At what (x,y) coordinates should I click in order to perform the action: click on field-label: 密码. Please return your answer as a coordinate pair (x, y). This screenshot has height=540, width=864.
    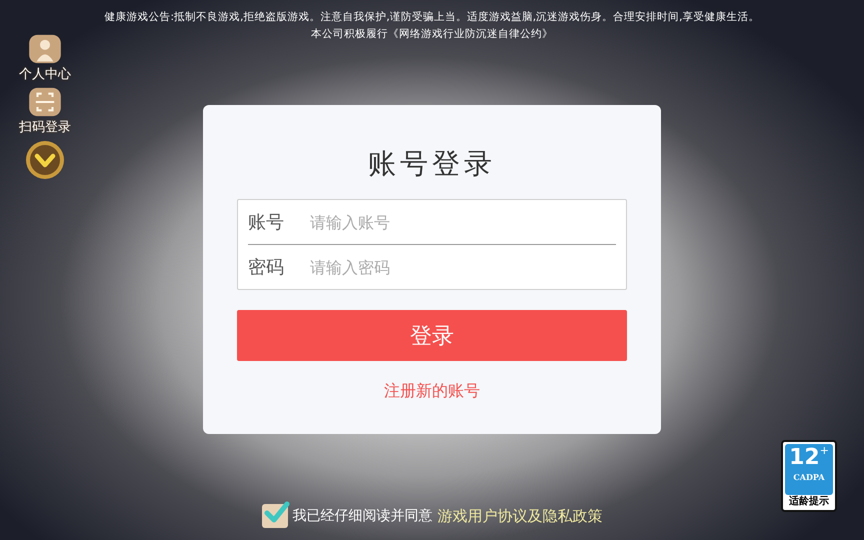
    Looking at the image, I should click on (266, 267).